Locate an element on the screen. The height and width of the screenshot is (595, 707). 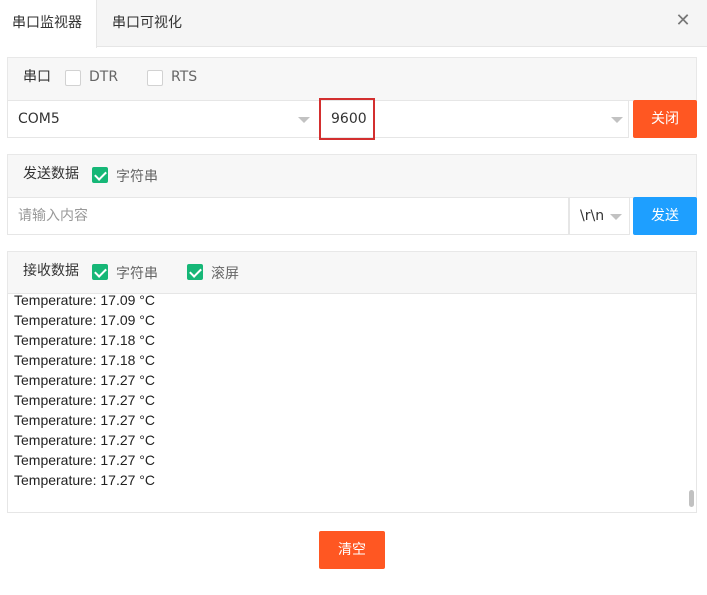
send-string-checkbox is located at coordinates (100, 175).